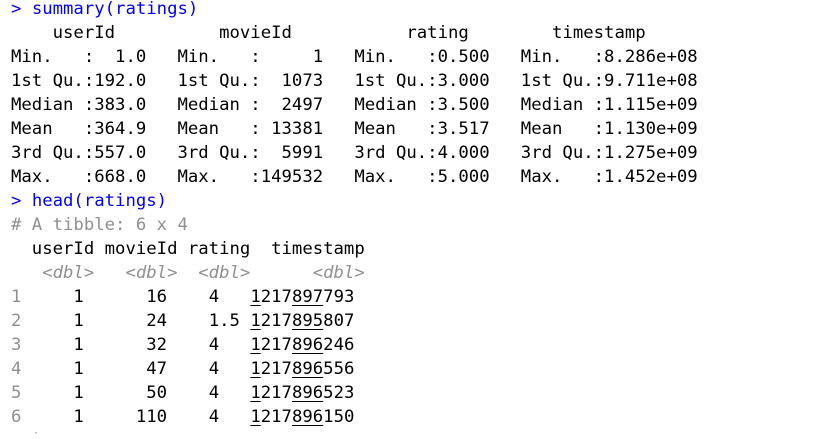 This screenshot has height=439, width=826. What do you see at coordinates (418, 417) in the screenshot?
I see `tibble-row: 6 1 110 4 1217896150` at bounding box center [418, 417].